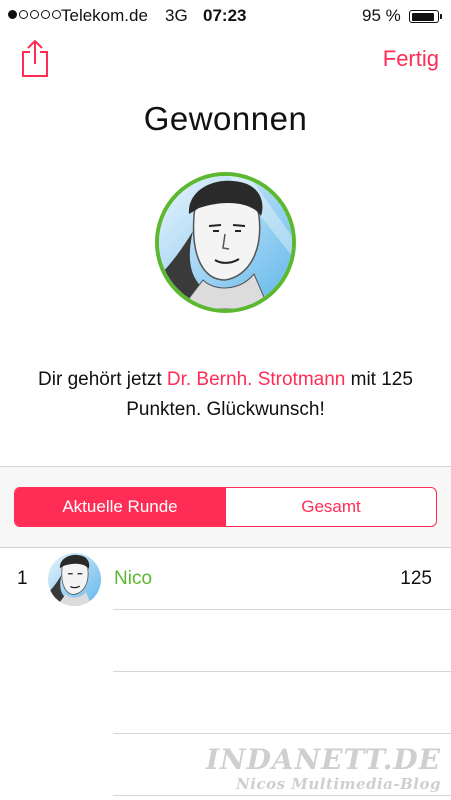  What do you see at coordinates (323, 759) in the screenshot?
I see `watermark-title: INDANETT.DE` at bounding box center [323, 759].